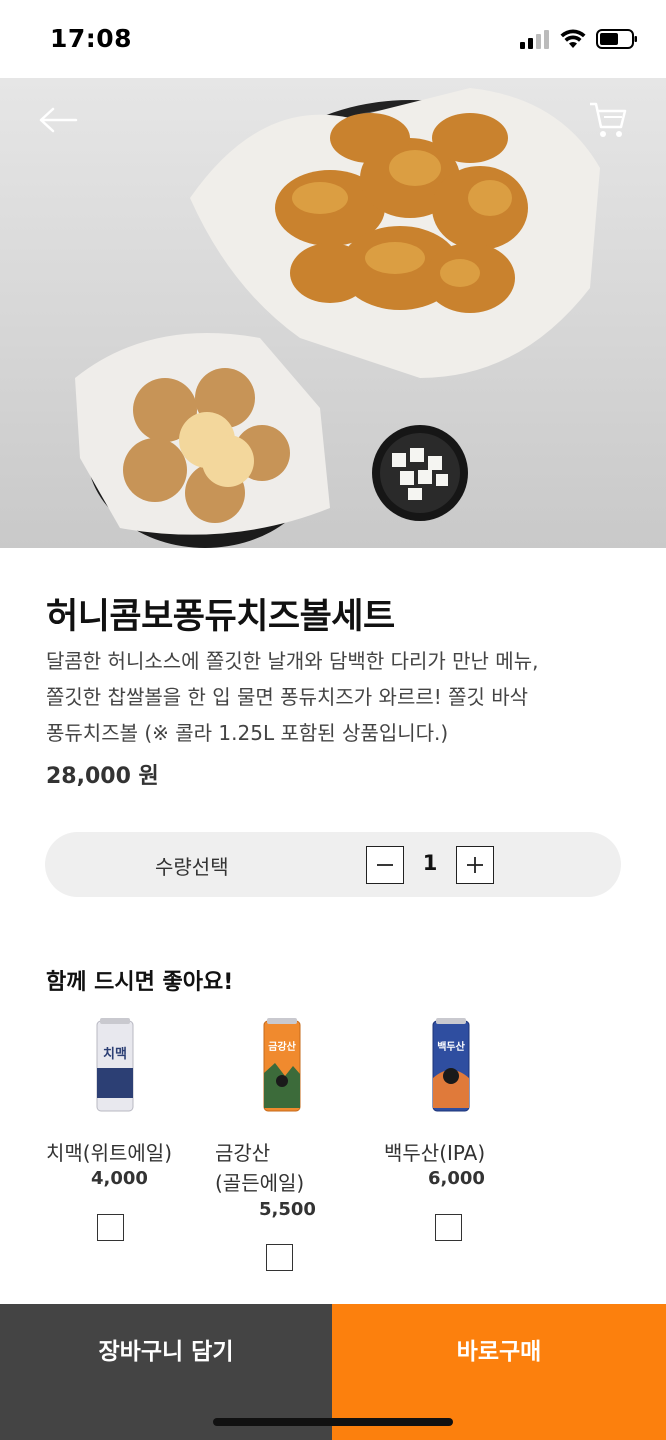  Describe the element at coordinates (260, 1168) in the screenshot. I see `recommendation-name: 금강산 (골든에일)` at that location.